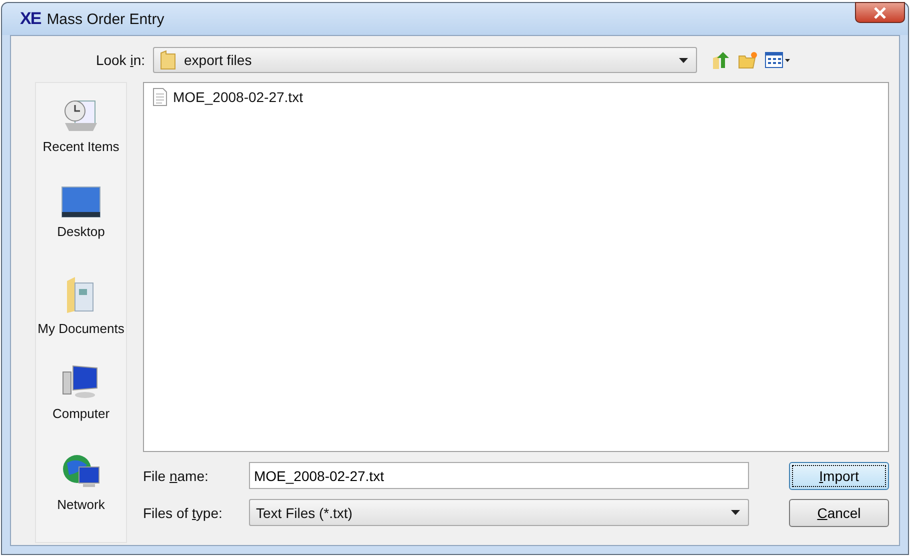 Image resolution: width=910 pixels, height=557 pixels. What do you see at coordinates (176, 476) in the screenshot?
I see `file-name-label: File name:` at bounding box center [176, 476].